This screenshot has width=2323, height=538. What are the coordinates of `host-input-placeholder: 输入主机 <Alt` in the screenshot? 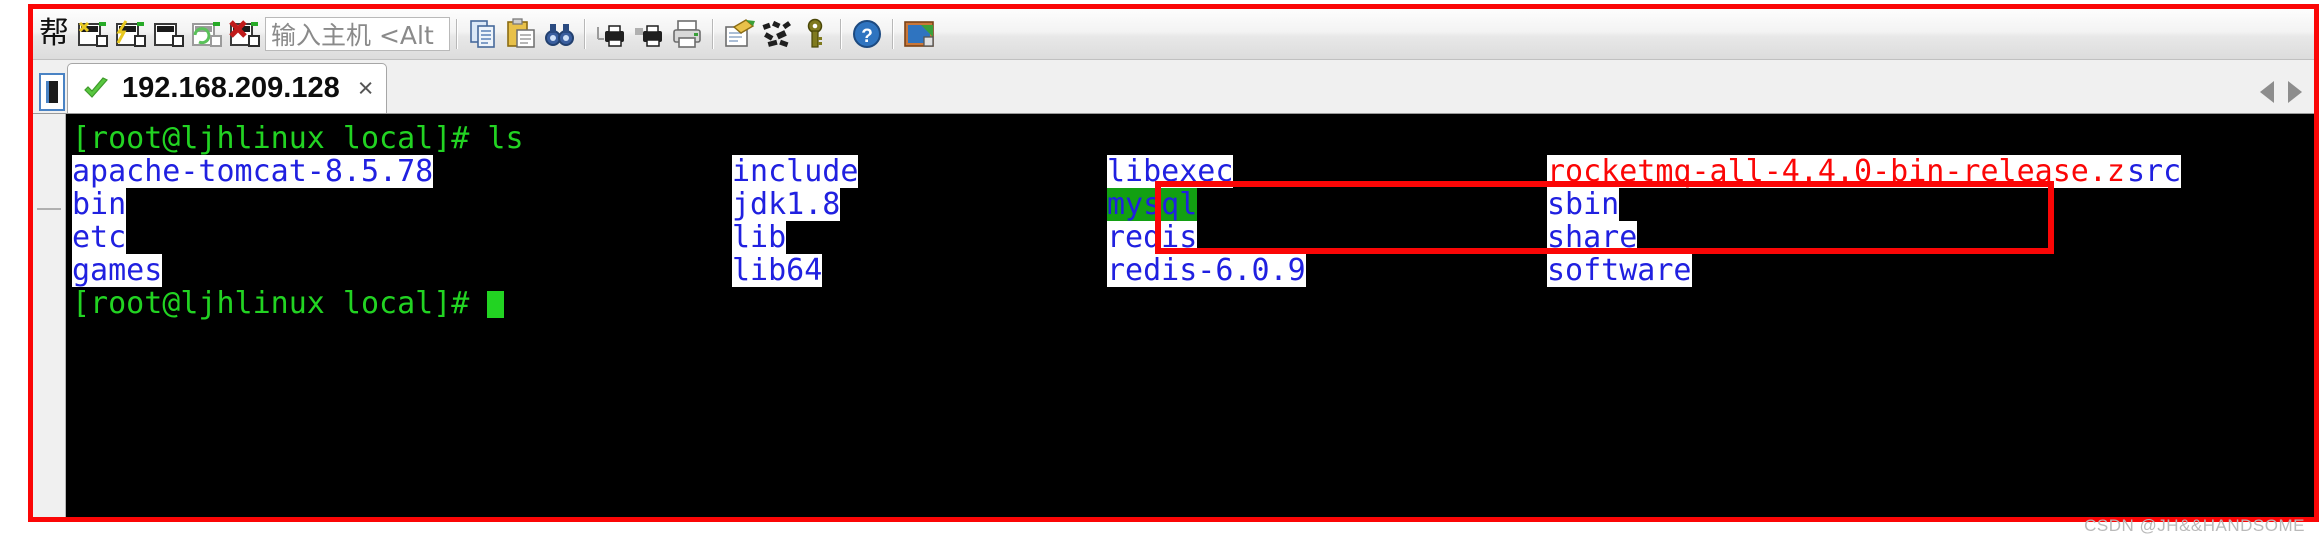 It's located at (352, 35).